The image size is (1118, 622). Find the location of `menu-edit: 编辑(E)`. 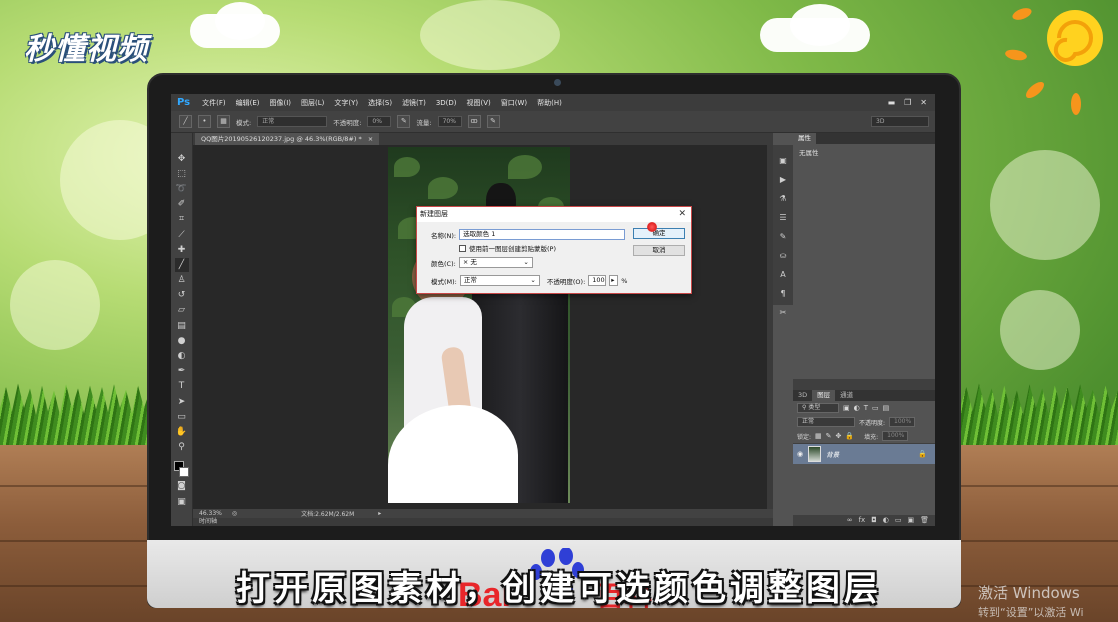

menu-edit: 编辑(E) is located at coordinates (248, 103).